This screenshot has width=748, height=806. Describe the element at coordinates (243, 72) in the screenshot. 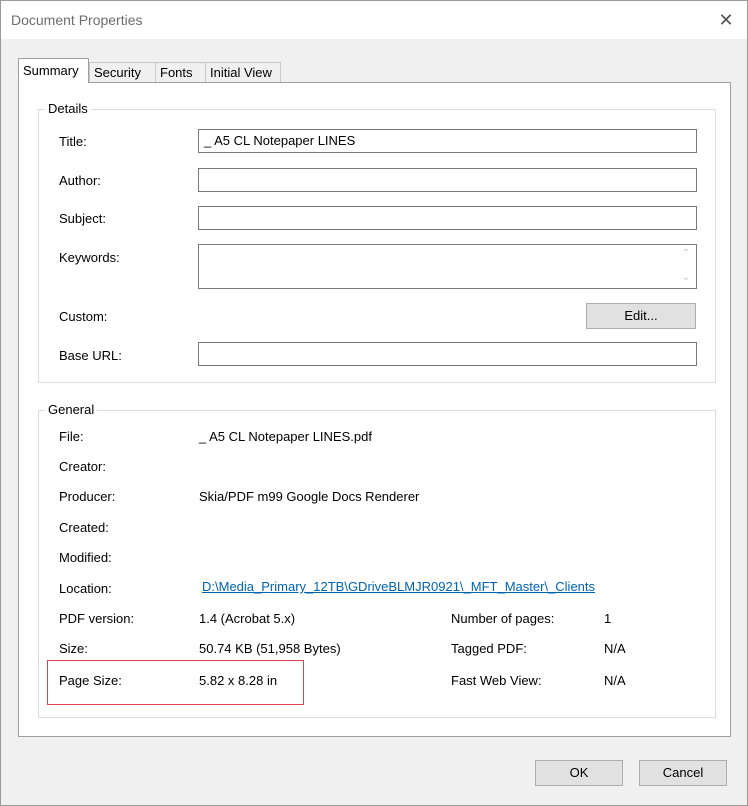

I see `tab-initial-view: Initial View` at that location.